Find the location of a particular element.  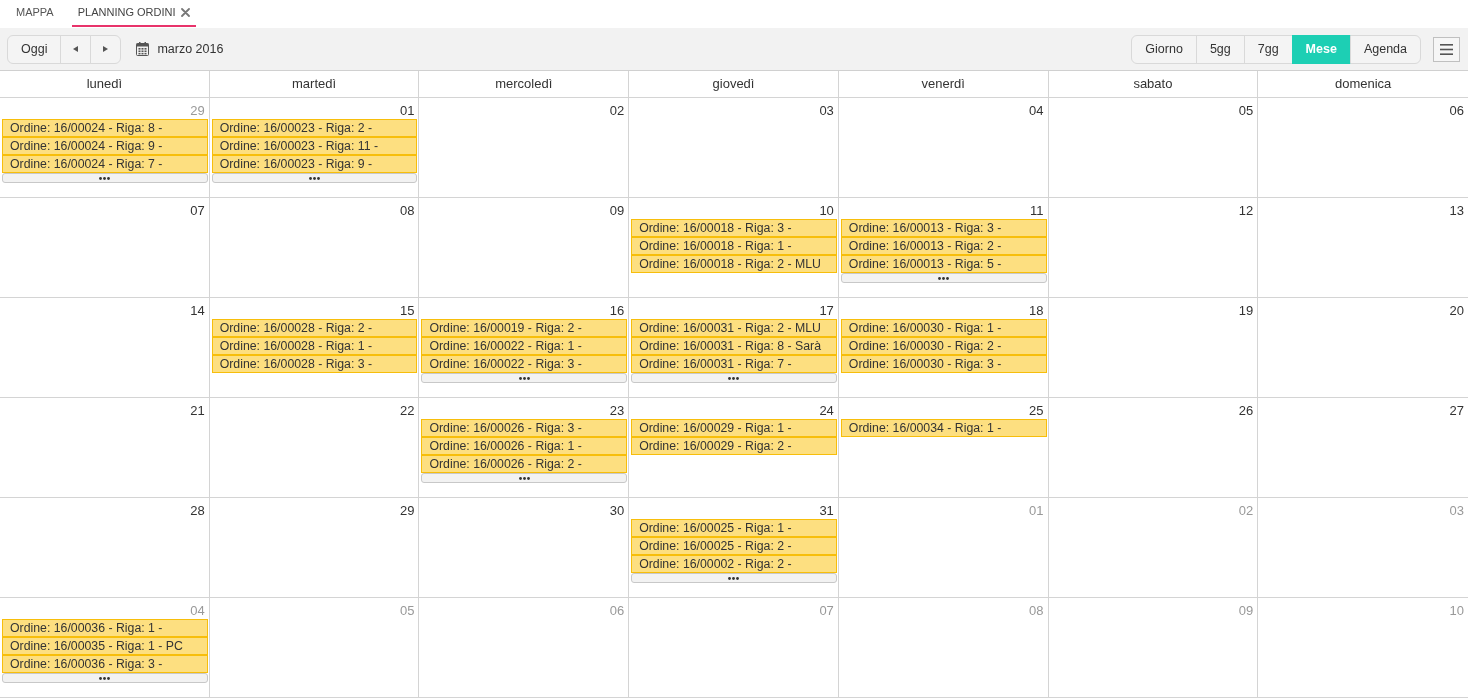

event-bar: Ordine: 16/00013 - Riga: 5 - is located at coordinates (943, 264).